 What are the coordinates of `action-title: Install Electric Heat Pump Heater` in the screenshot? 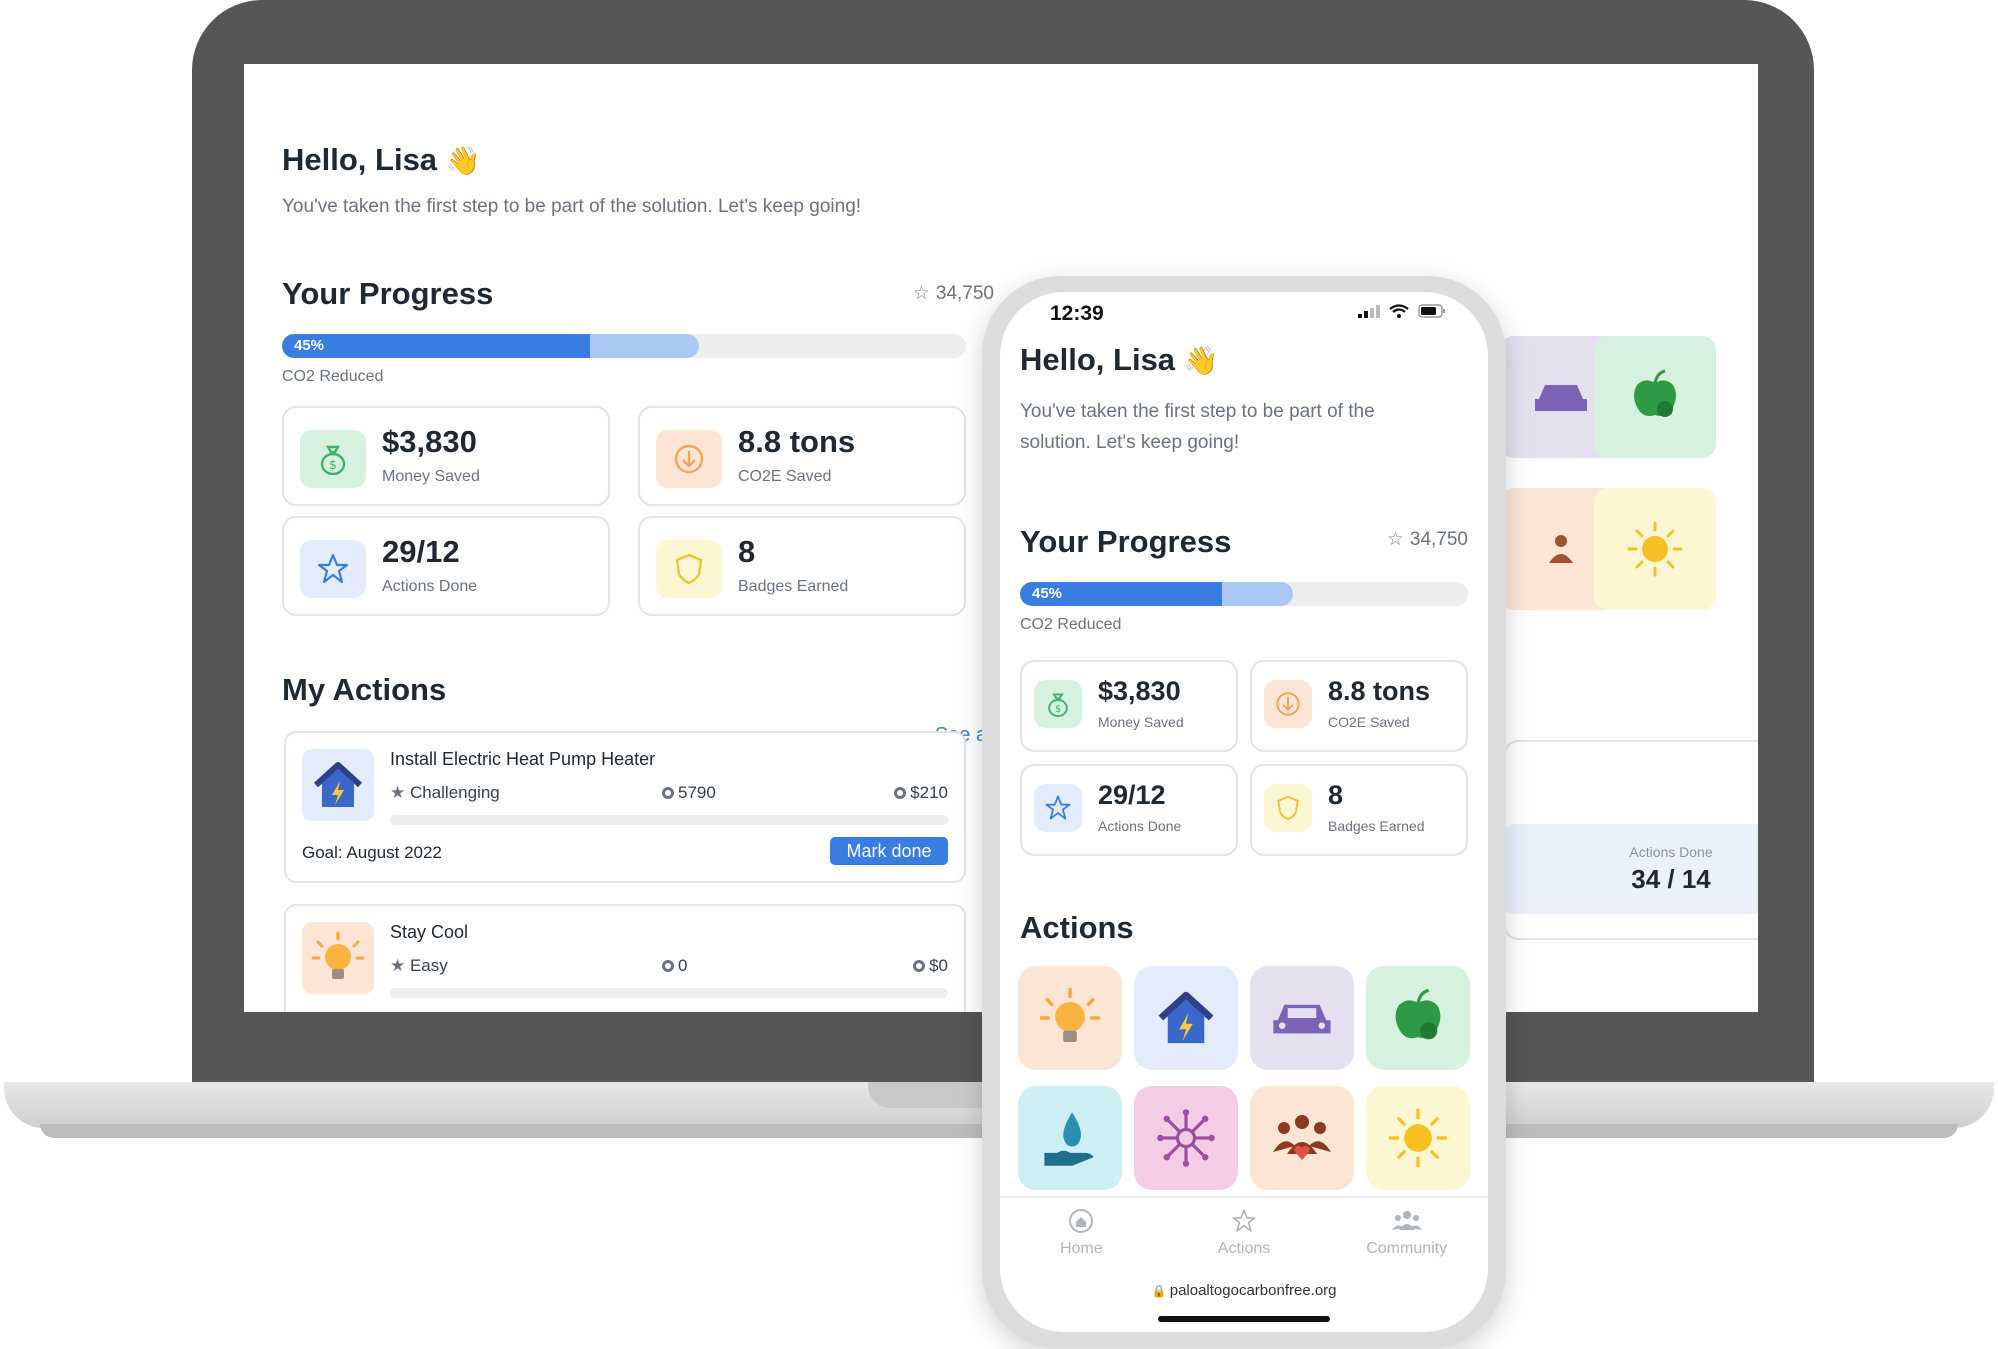 It's located at (523, 759).